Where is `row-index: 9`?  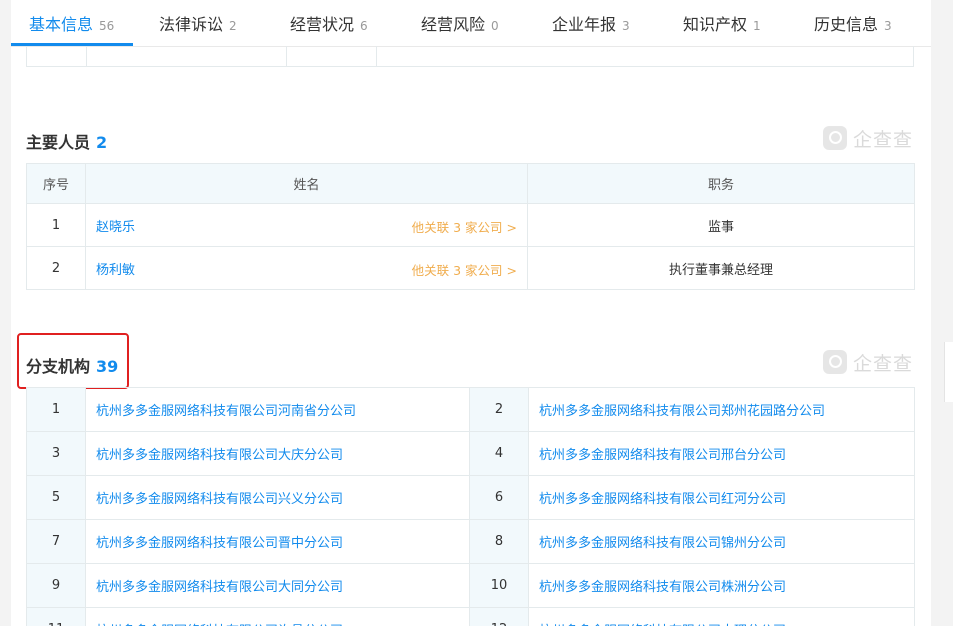 row-index: 9 is located at coordinates (56, 585).